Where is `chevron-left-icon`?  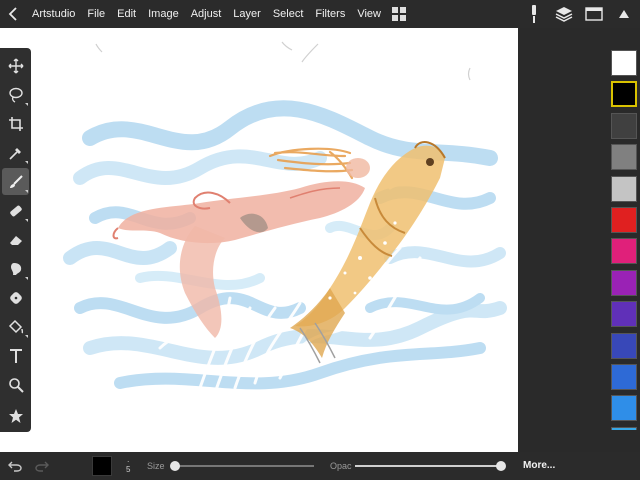 chevron-left-icon is located at coordinates (12, 14).